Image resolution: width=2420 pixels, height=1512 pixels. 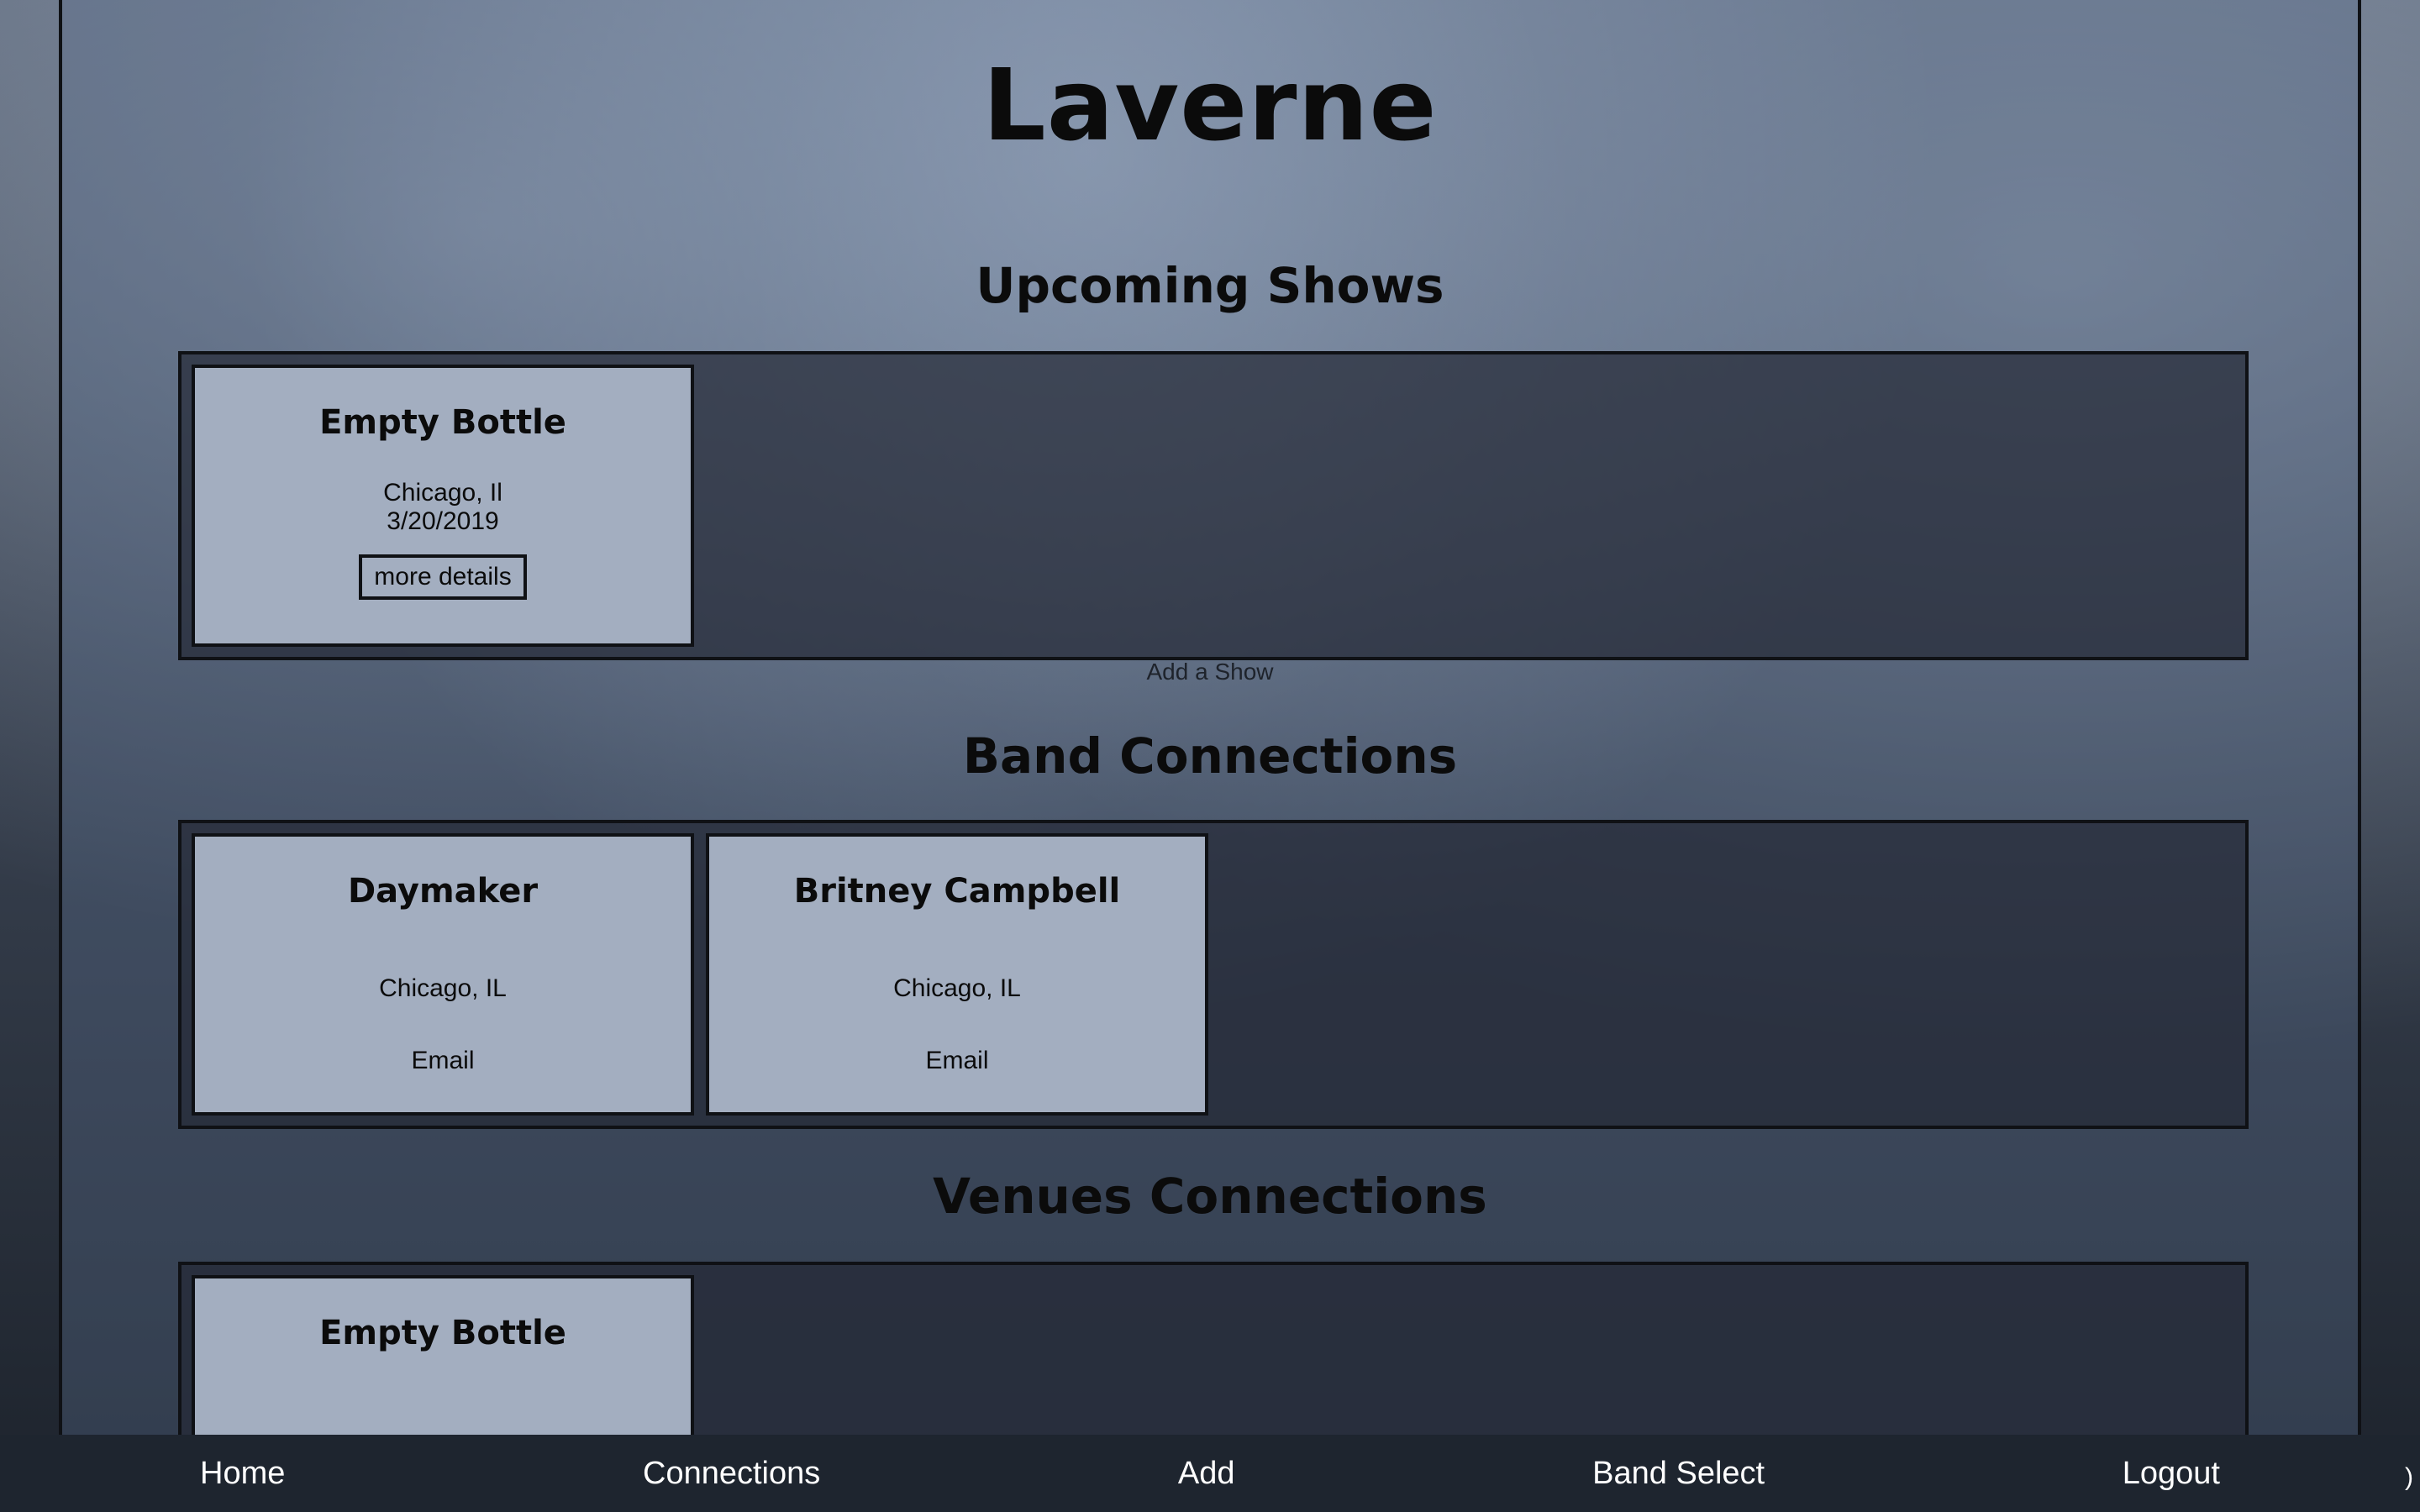 I want to click on nav-edge-glyph: ), so click(x=2409, y=1477).